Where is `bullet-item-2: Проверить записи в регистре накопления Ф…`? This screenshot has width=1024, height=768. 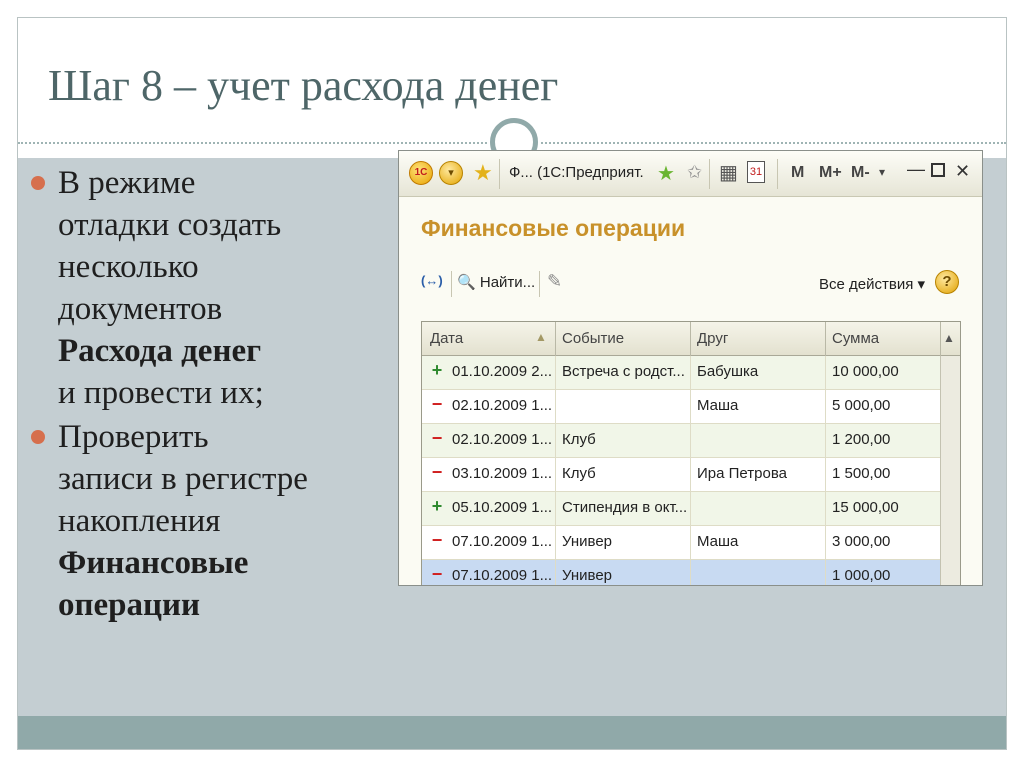
bullet-item-2: Проверить записи в регистре накопления Ф… is located at coordinates (215, 521).